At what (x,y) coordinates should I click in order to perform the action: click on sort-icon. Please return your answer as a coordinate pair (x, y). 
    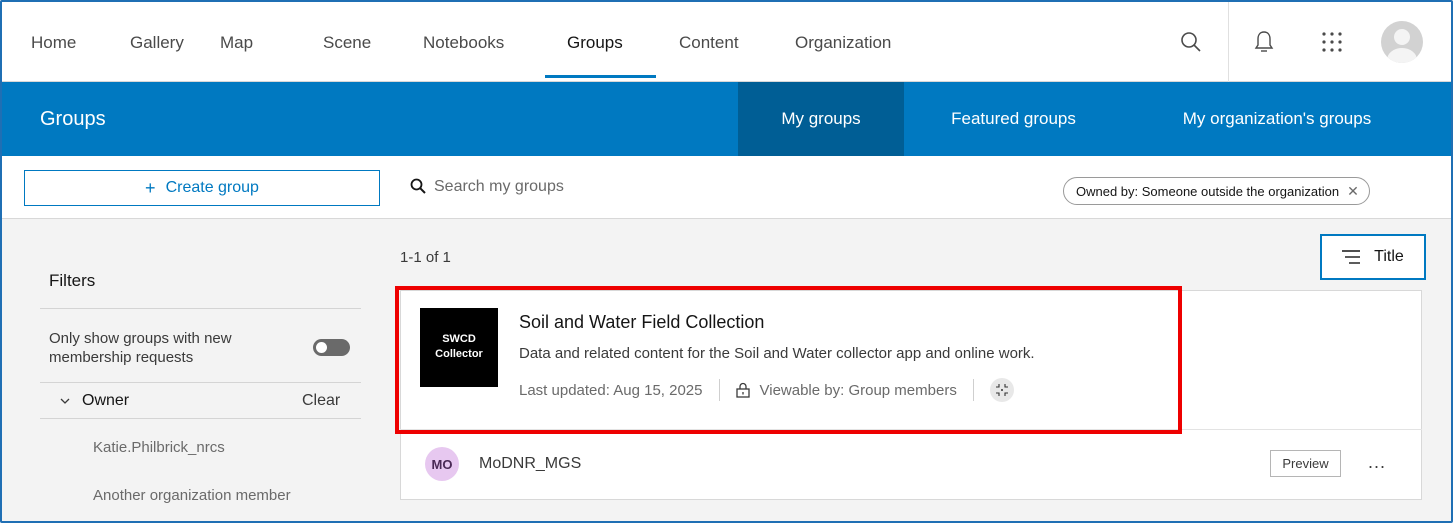
    Looking at the image, I should click on (1351, 257).